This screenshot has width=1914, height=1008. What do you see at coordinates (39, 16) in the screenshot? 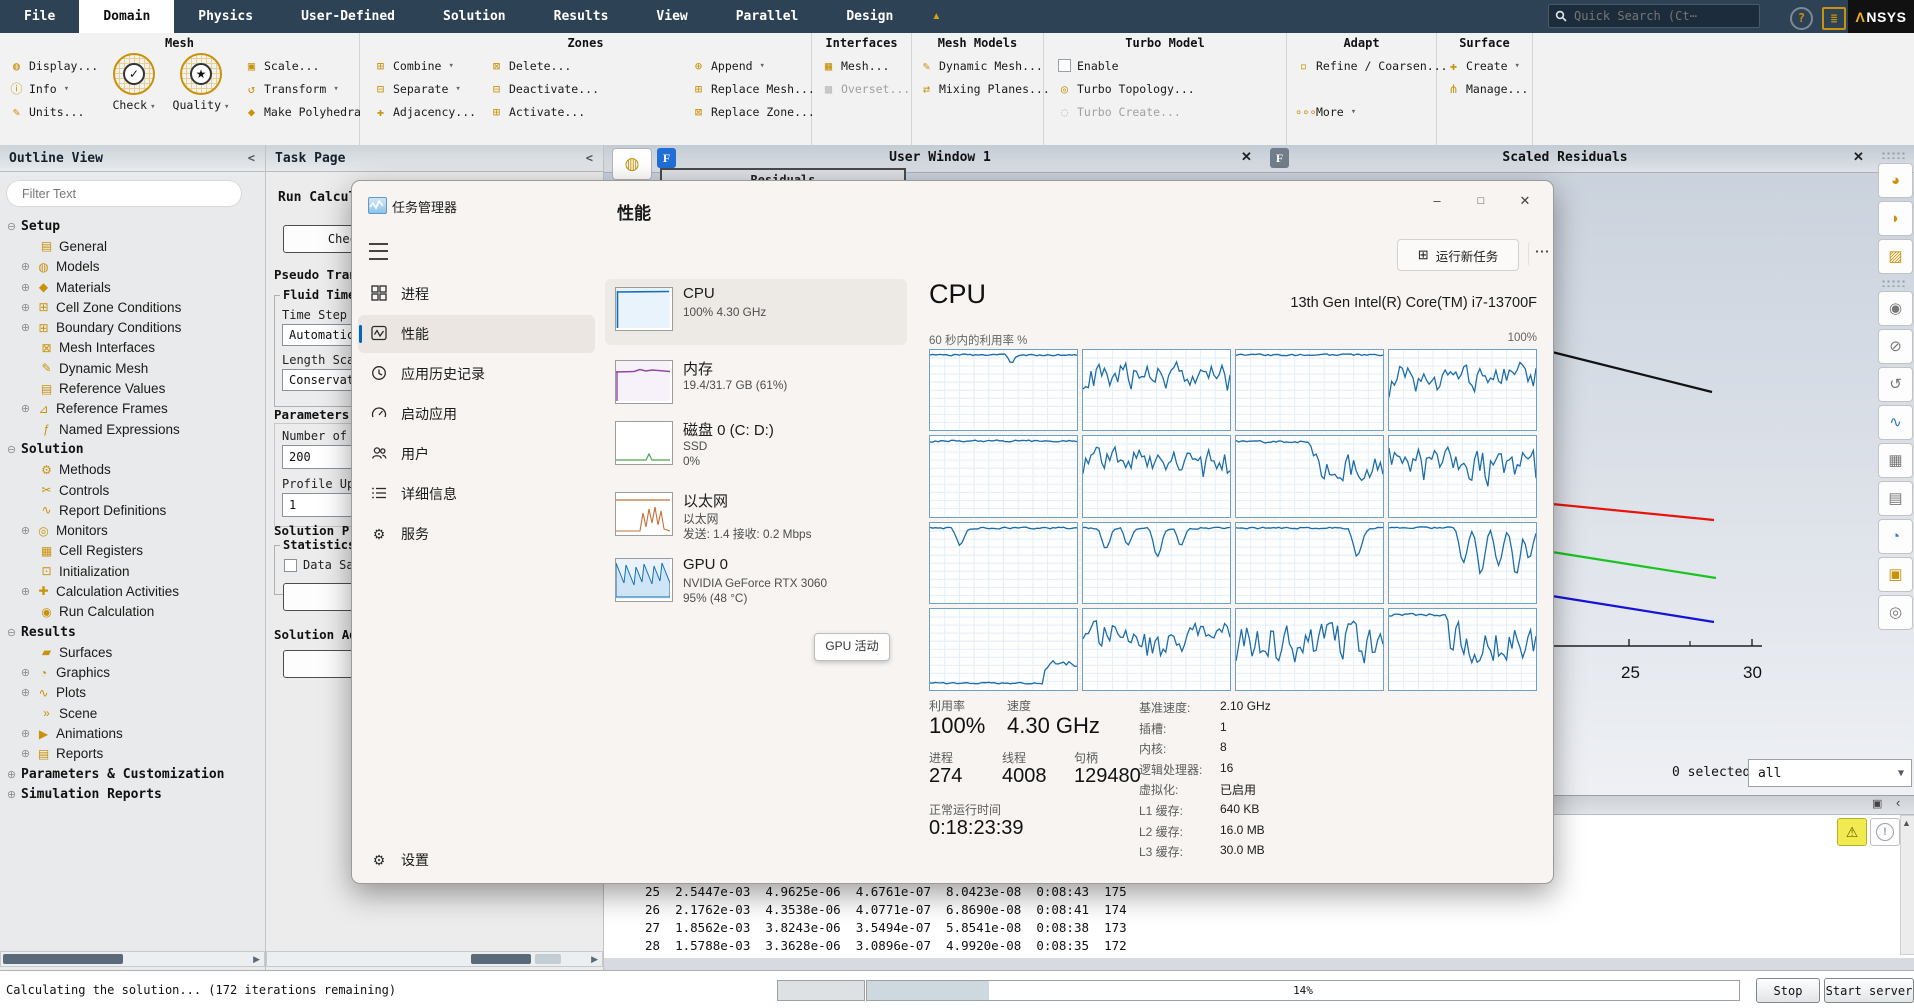
I see `menu-tab-file: File` at bounding box center [39, 16].